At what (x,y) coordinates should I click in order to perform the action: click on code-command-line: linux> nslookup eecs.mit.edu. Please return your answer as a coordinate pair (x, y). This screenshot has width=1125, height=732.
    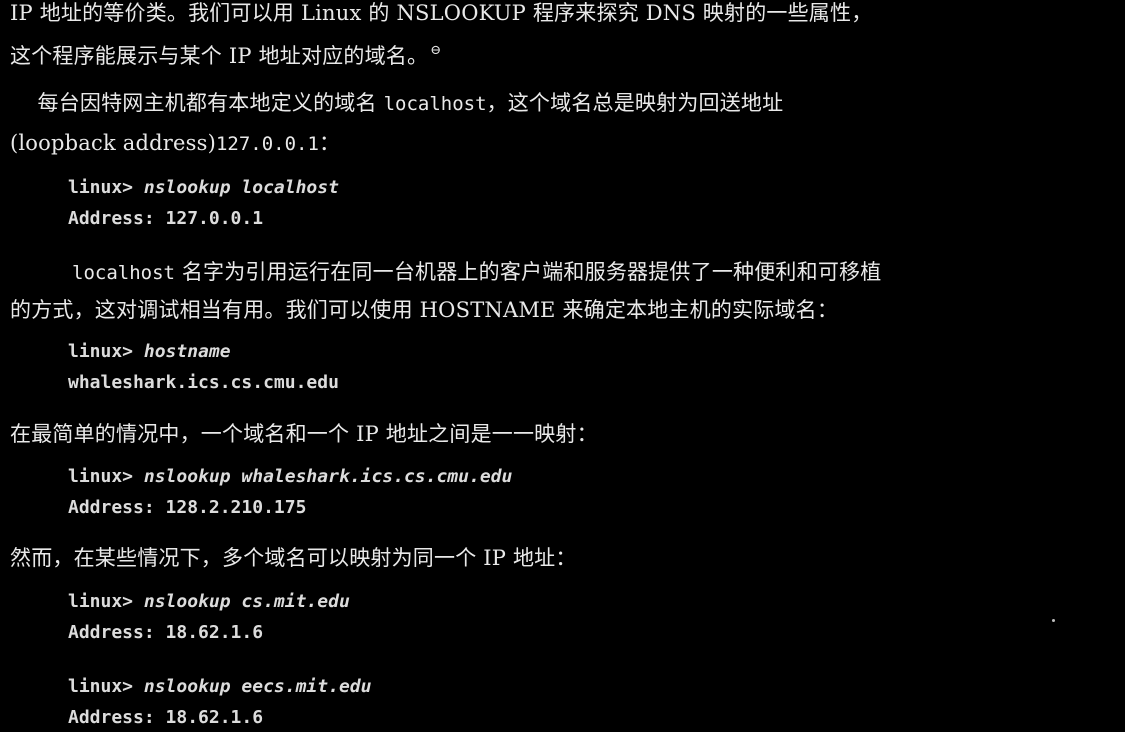
    Looking at the image, I should click on (219, 687).